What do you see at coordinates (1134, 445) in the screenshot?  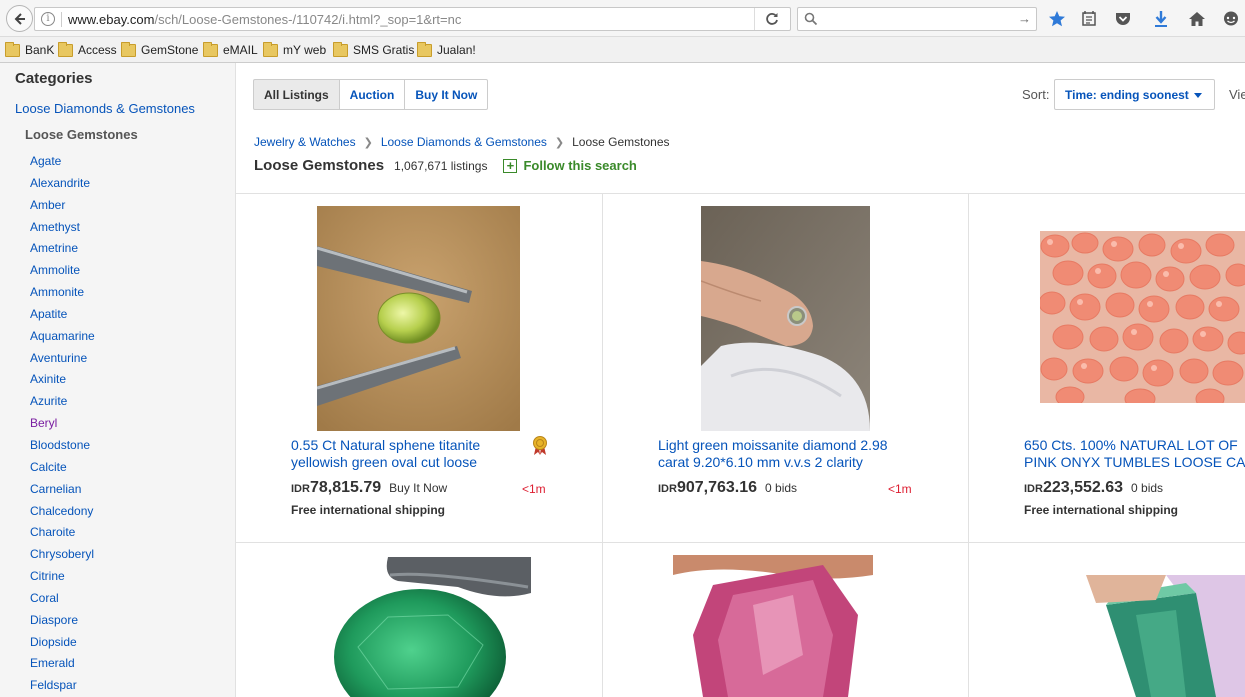 I see `listing-title-line: 650 Cts. 100% NATURAL LOT OF` at bounding box center [1134, 445].